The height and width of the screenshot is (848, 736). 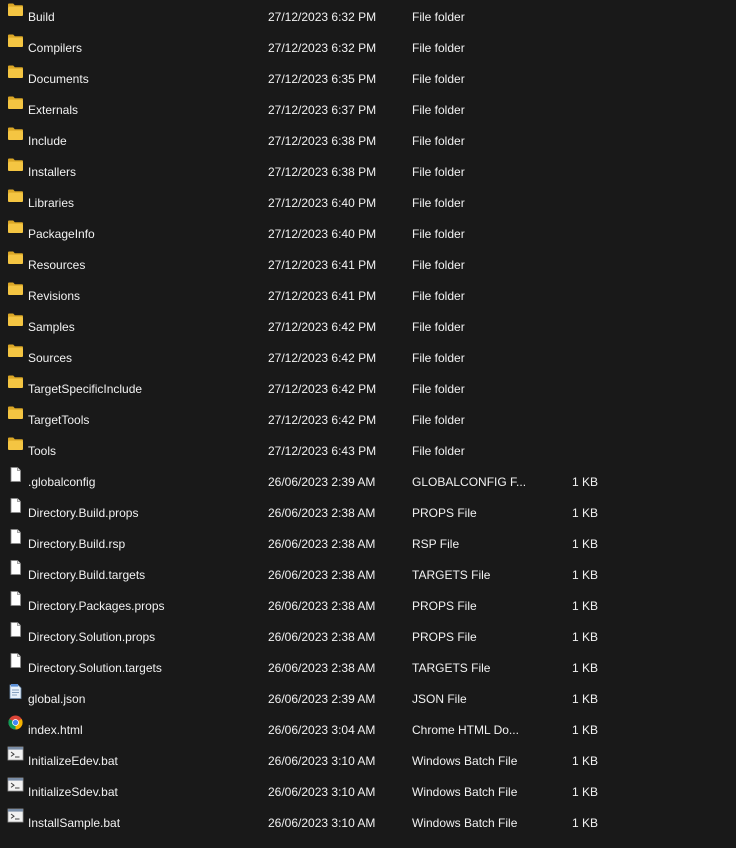 What do you see at coordinates (322, 79) in the screenshot?
I see `file-date-modified: 27/12/2023 6:35 PM` at bounding box center [322, 79].